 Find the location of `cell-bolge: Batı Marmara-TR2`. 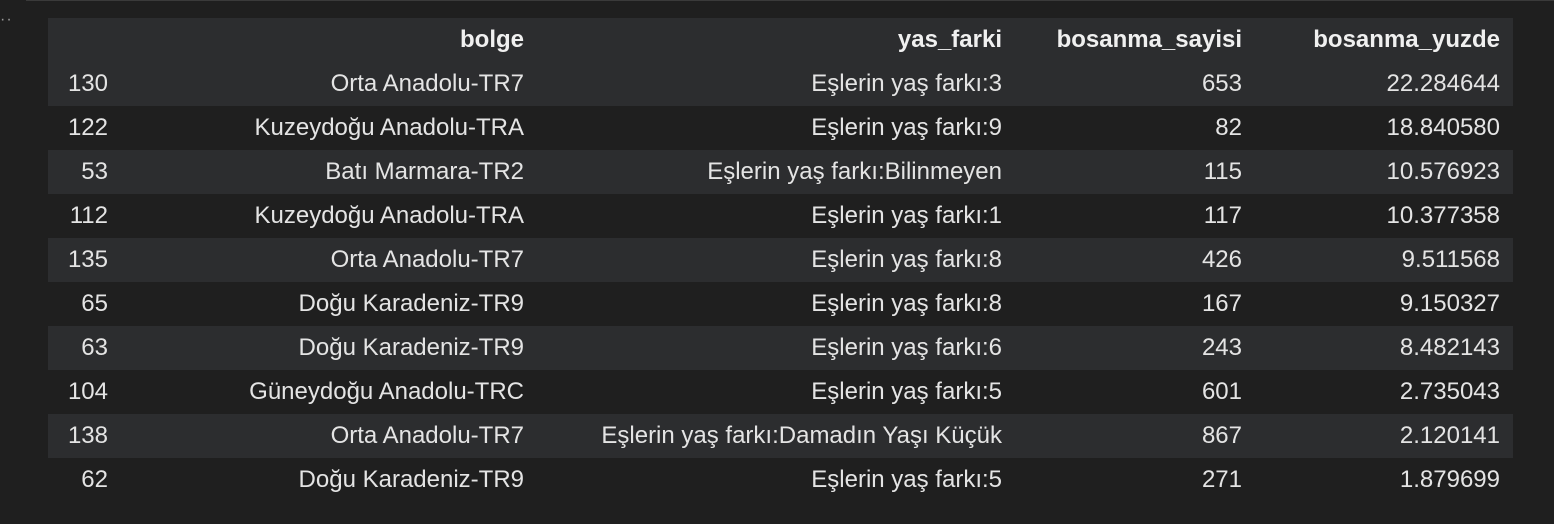

cell-bolge: Batı Marmara-TR2 is located at coordinates (424, 171).